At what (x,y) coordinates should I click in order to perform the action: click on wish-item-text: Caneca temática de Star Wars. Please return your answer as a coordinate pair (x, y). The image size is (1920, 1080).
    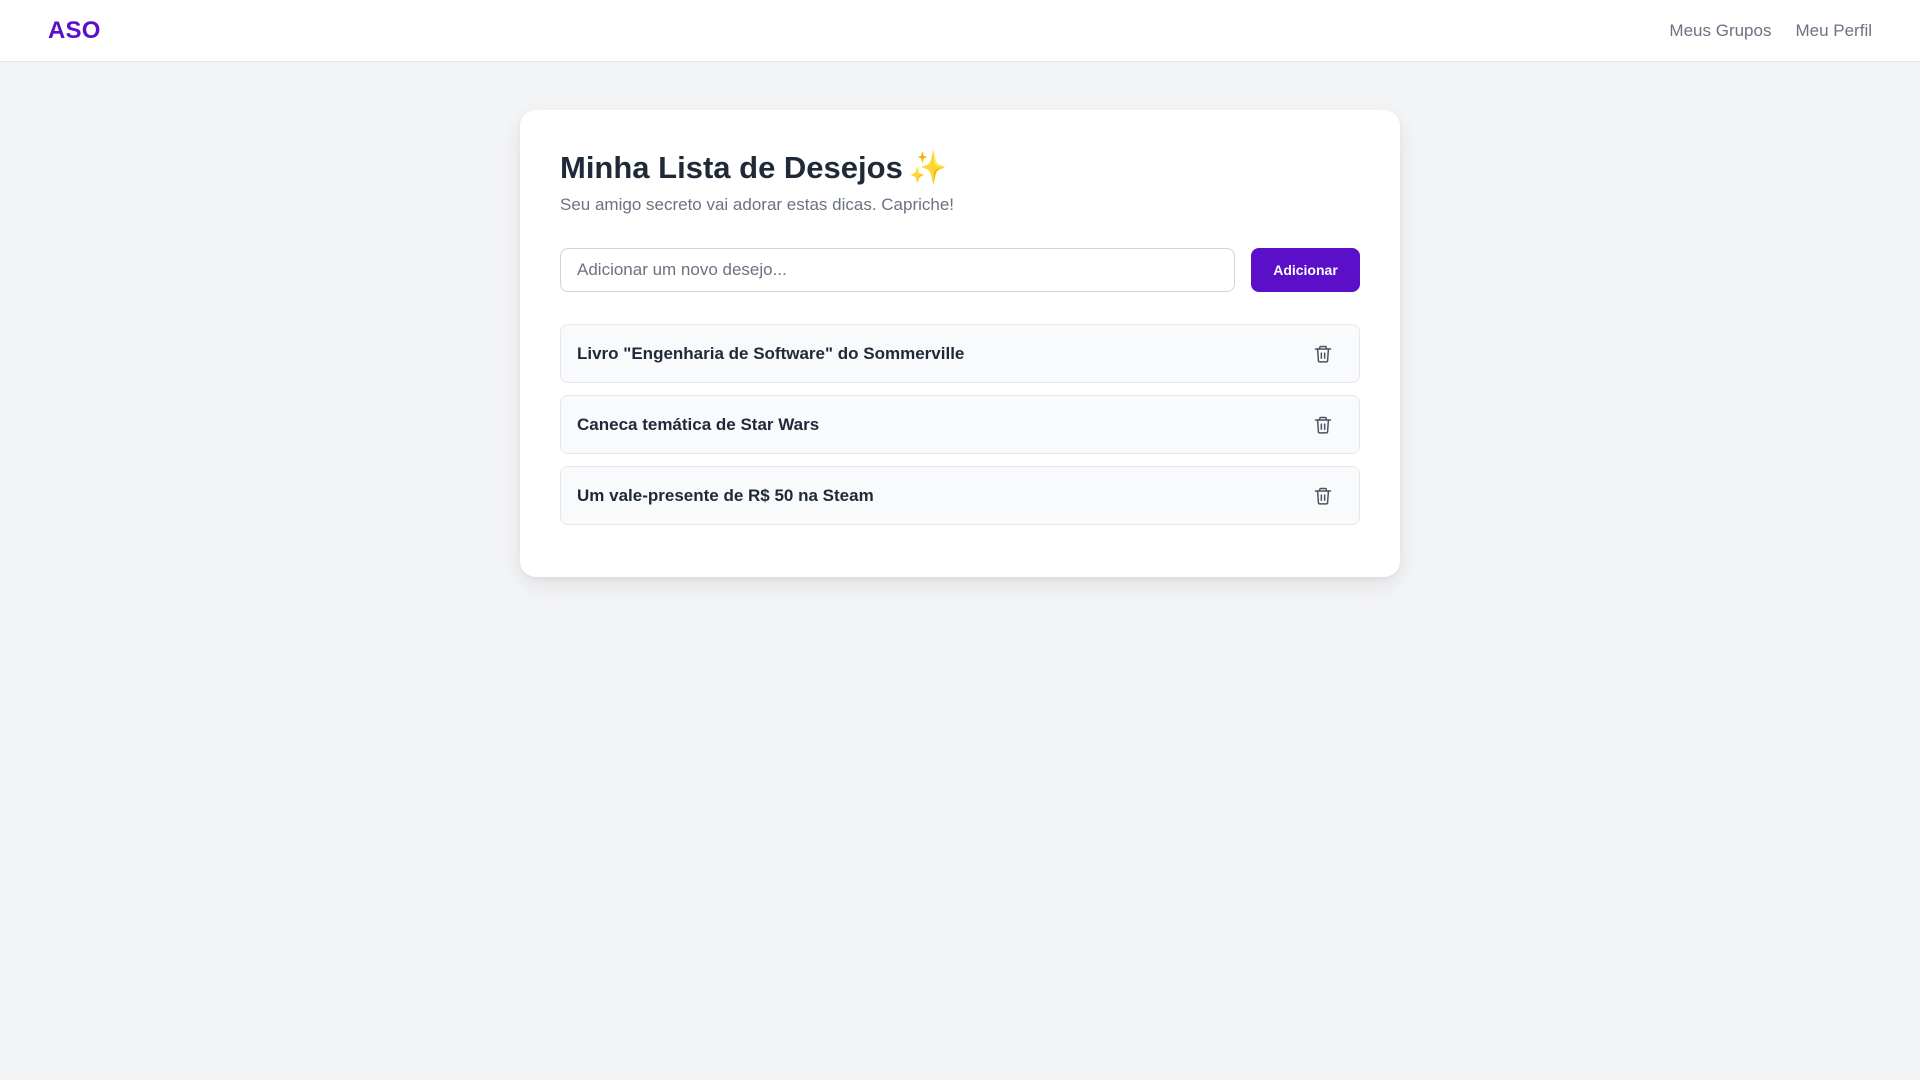
    Looking at the image, I should click on (698, 424).